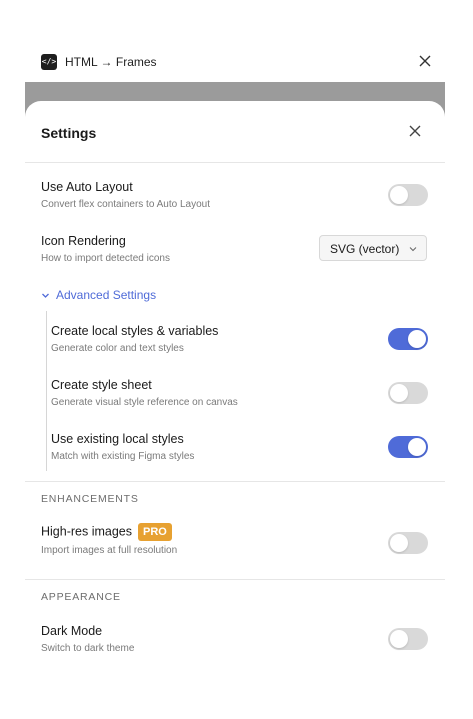 The image size is (473, 719). Describe the element at coordinates (87, 531) in the screenshot. I see `highres-title: High-res images` at that location.